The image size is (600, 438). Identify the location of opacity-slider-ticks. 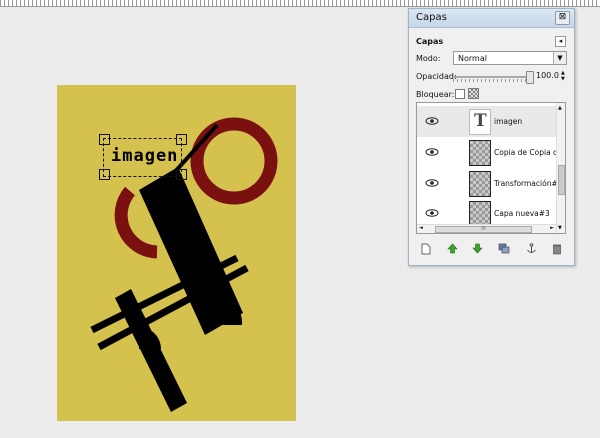
(493, 80).